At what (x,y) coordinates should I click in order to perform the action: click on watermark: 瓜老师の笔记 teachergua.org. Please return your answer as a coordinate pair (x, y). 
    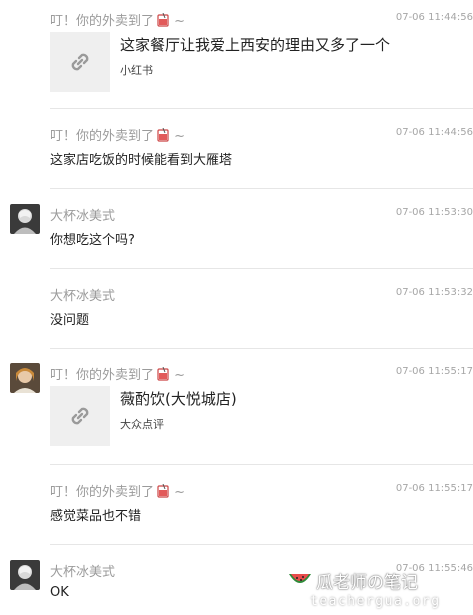
    Looking at the image, I should click on (379, 590).